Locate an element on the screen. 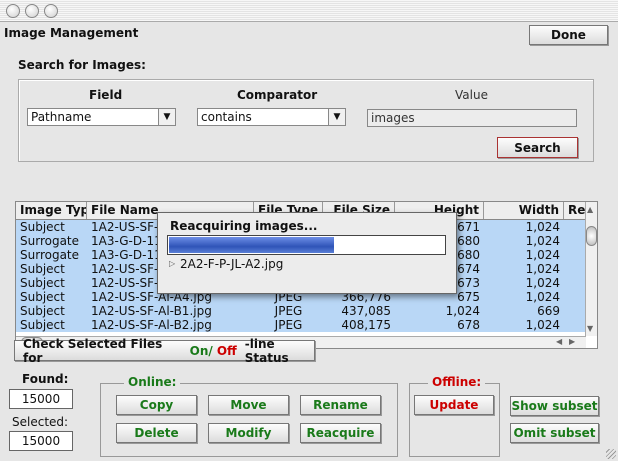 This screenshot has height=461, width=618. vertical-scrollbar: ▲ ▼ is located at coordinates (591, 269).